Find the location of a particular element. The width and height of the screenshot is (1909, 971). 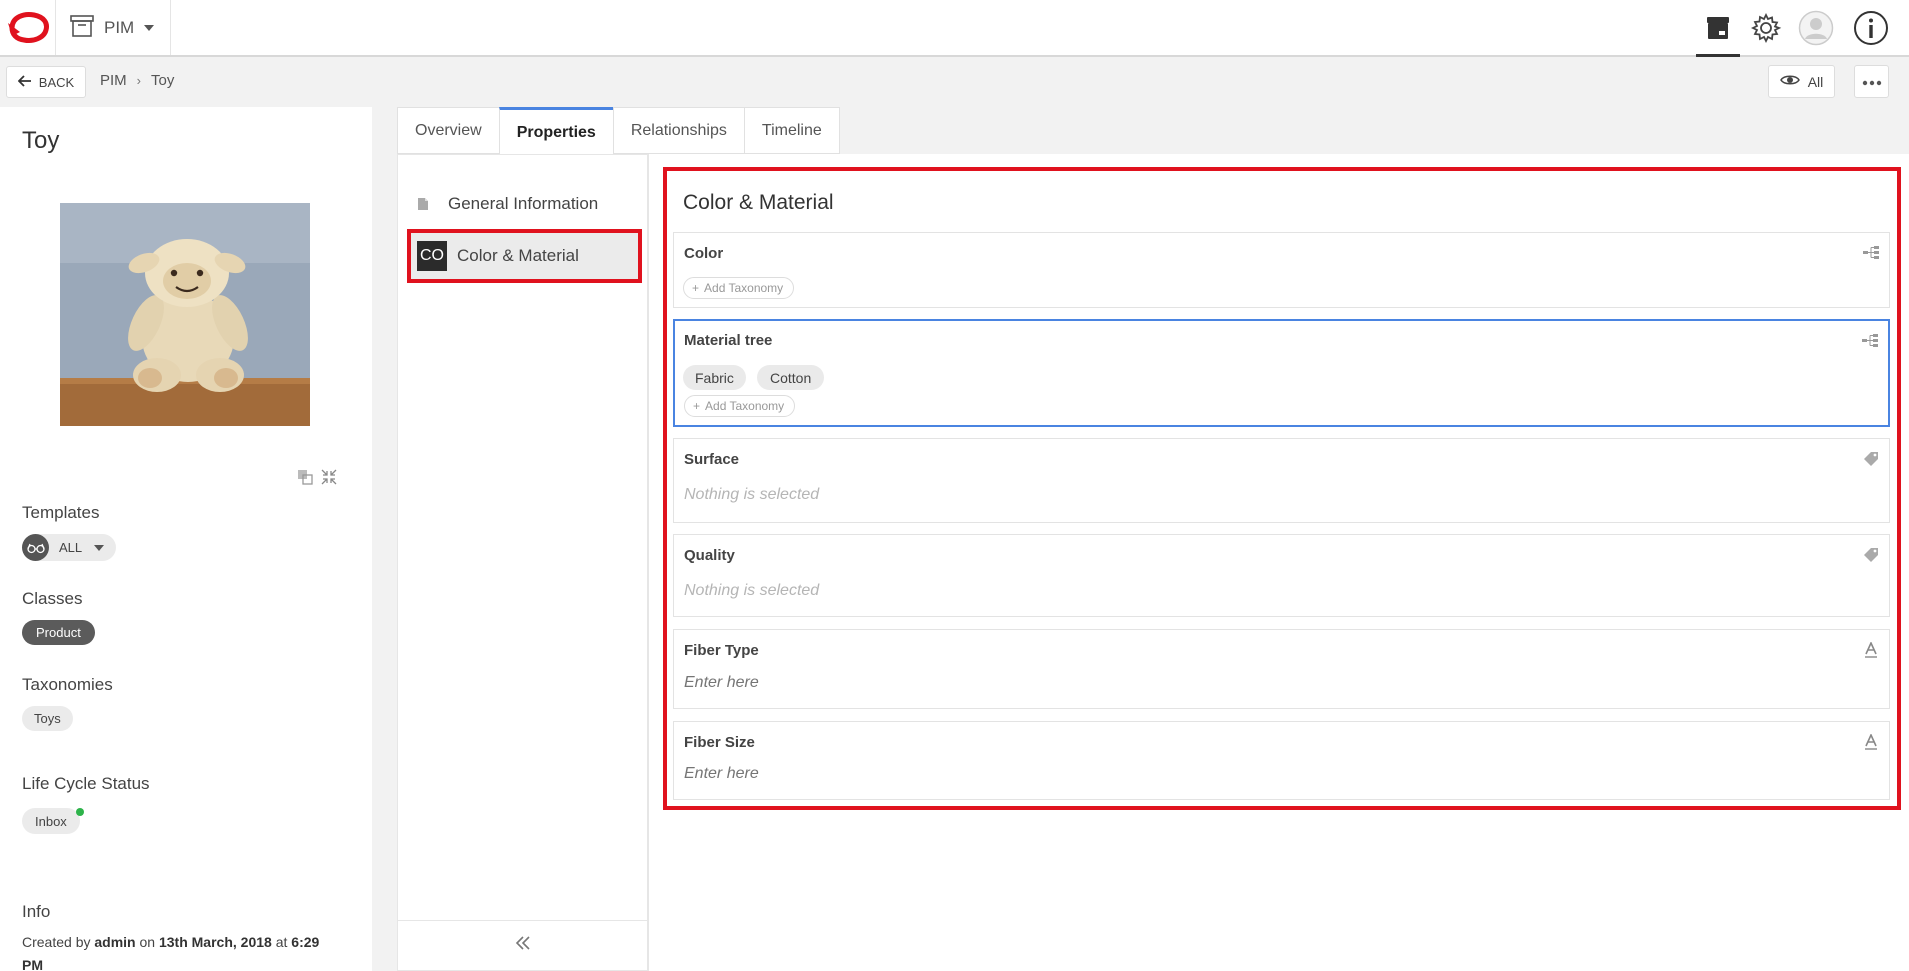

double-chevron-left-icon is located at coordinates (523, 945).